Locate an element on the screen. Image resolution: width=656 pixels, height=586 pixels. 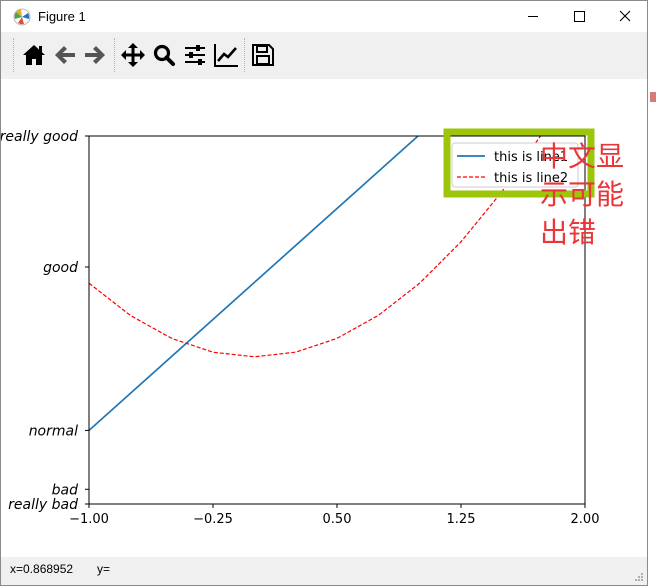
maximize-button is located at coordinates (579, 16).